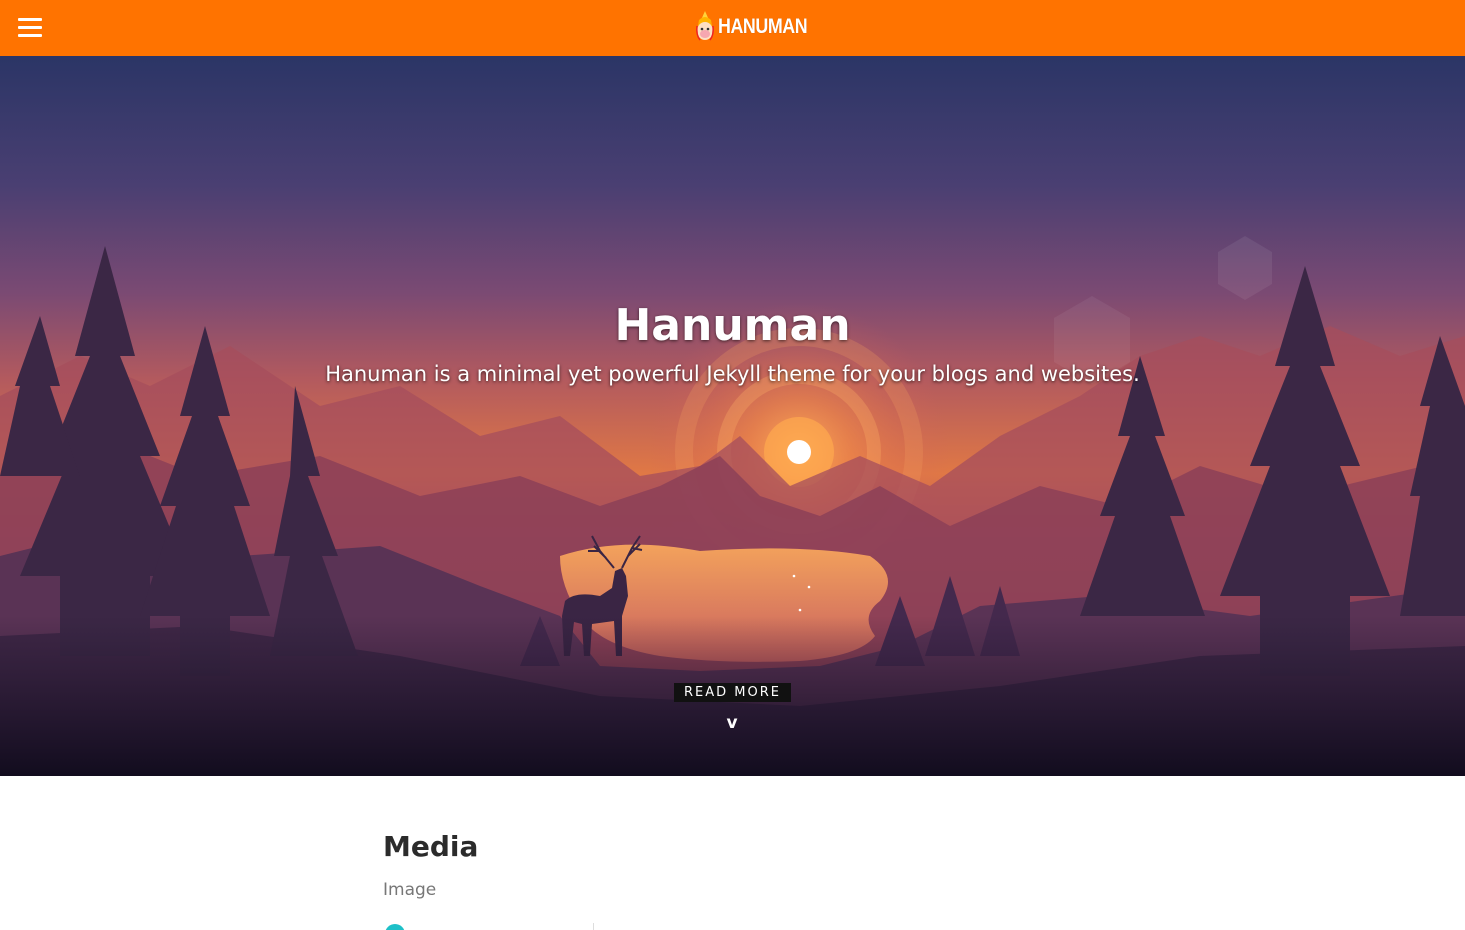 This screenshot has width=1465, height=930. Describe the element at coordinates (732, 724) in the screenshot. I see `scroll-down-chevron-icon: v` at that location.